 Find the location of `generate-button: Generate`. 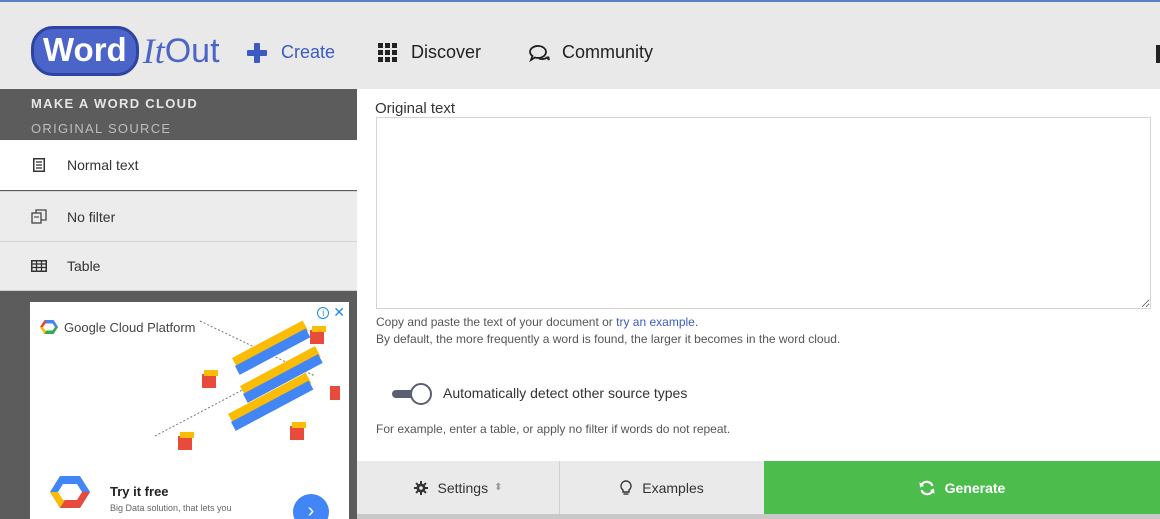

generate-button: Generate is located at coordinates (962, 487).